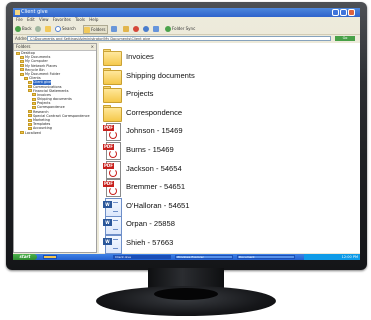 The width and height of the screenshot is (371, 320). Describe the element at coordinates (158, 205) in the screenshot. I see `file-name: O'Halloran - 54651` at that location.